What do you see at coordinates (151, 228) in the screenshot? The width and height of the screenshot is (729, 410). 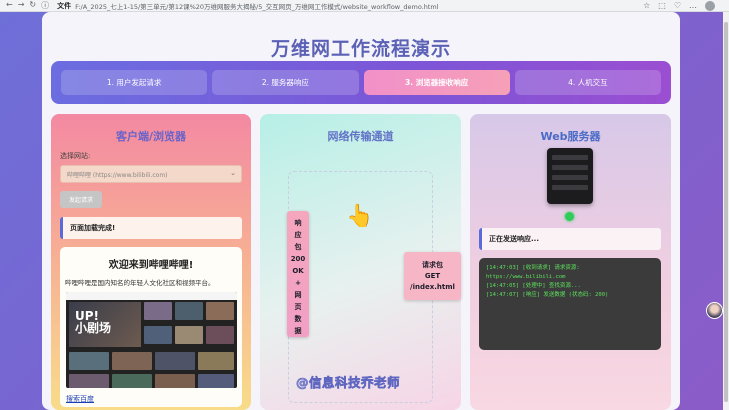 I see `client-status: 页面加载完成!` at bounding box center [151, 228].